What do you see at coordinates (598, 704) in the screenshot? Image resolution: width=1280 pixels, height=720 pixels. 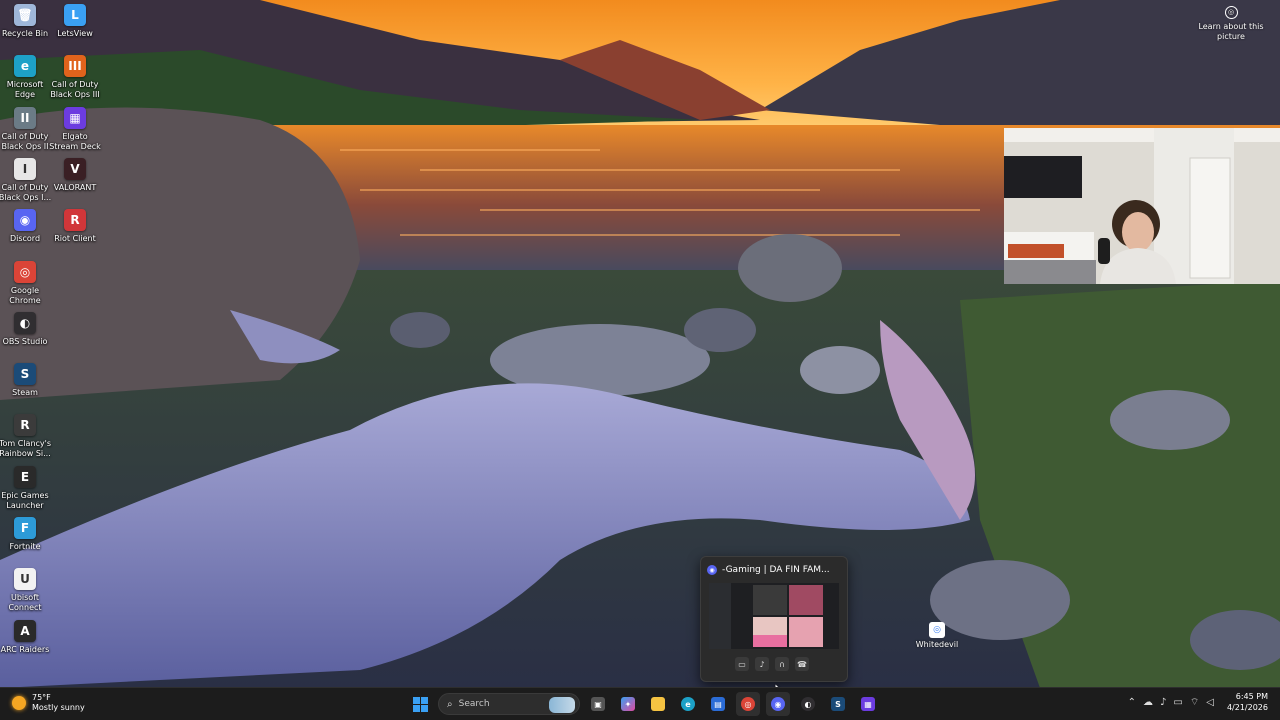 I see `task-view-button: ▣` at bounding box center [598, 704].